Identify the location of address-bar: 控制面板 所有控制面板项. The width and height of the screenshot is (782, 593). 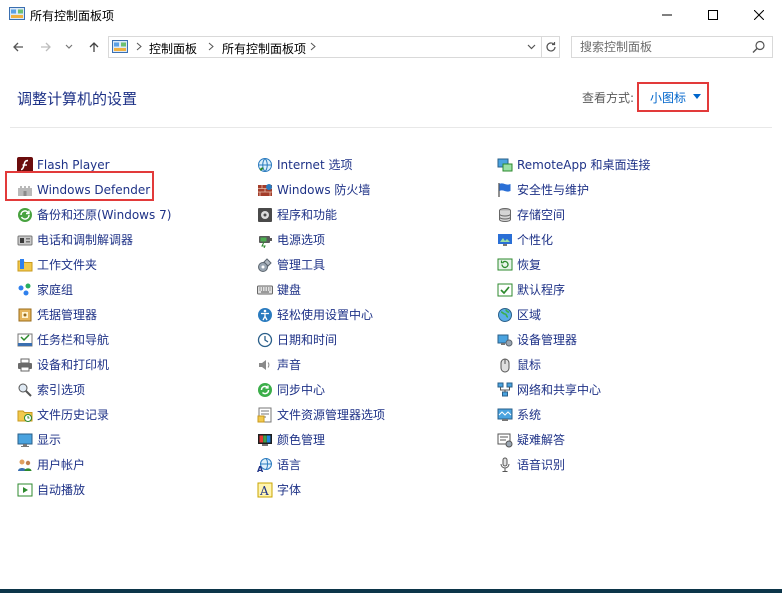
(334, 47).